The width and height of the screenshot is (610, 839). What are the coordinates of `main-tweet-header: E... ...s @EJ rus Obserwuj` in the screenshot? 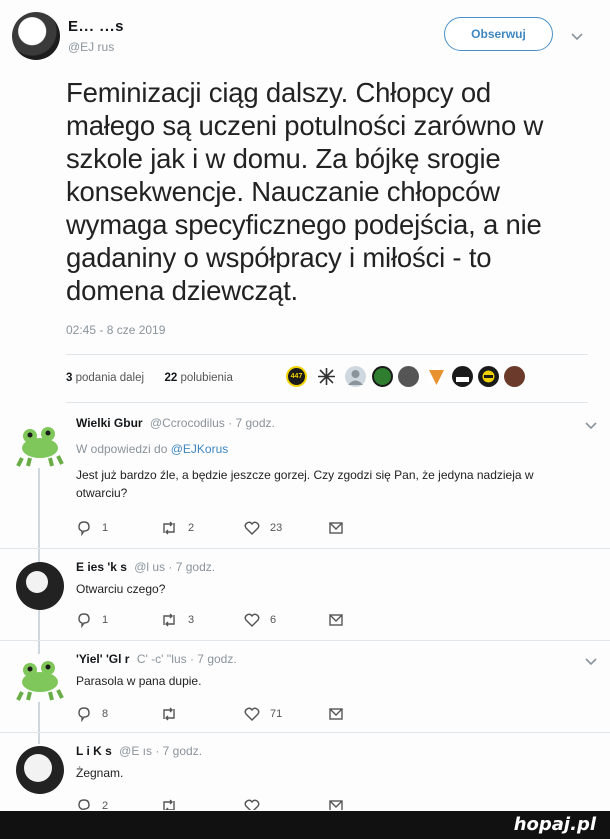 It's located at (305, 38).